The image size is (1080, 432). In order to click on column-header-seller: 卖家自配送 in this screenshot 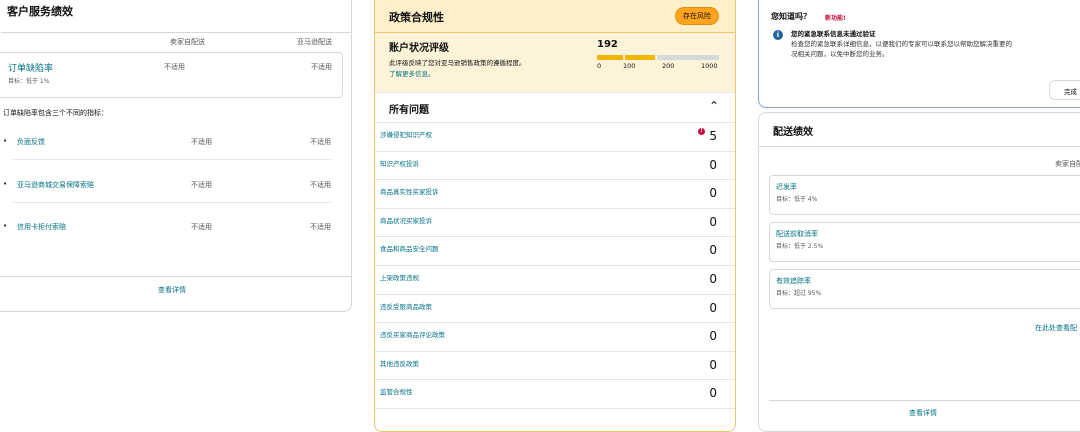, I will do `click(187, 42)`.